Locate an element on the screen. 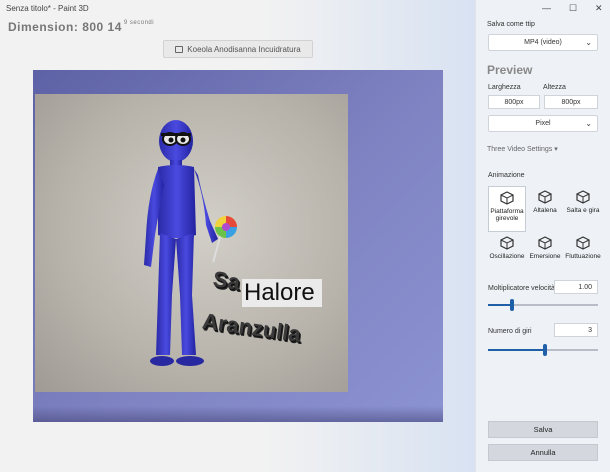  save-button: Salva is located at coordinates (543, 429).